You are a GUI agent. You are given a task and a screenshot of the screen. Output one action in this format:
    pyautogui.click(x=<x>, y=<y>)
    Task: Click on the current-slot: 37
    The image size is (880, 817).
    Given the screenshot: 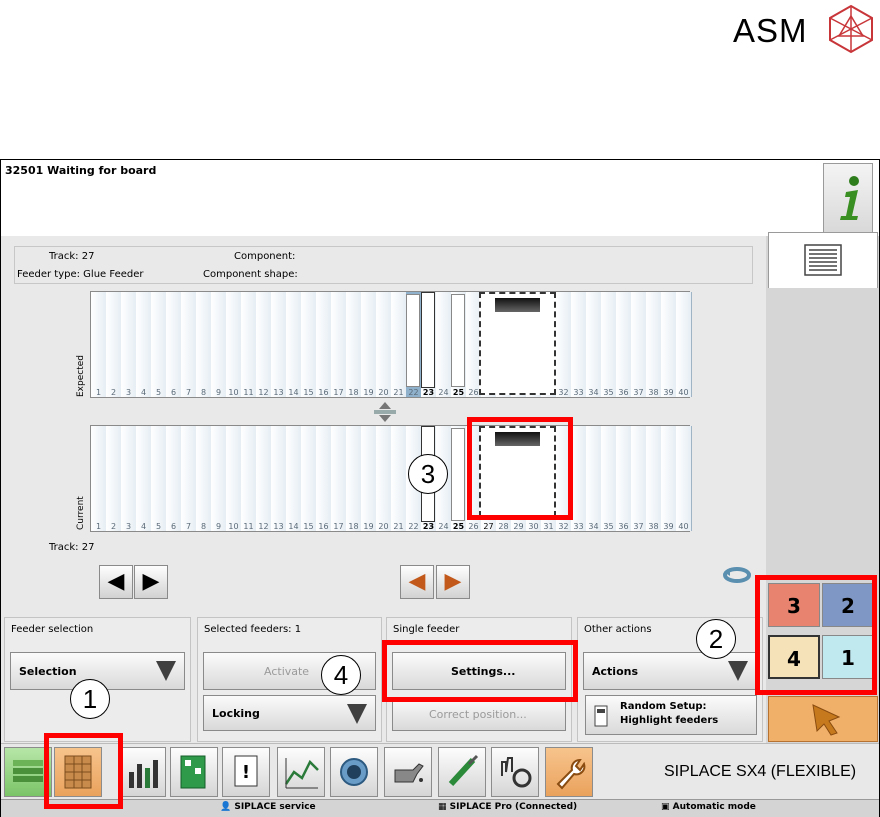 What is the action you would take?
    pyautogui.click(x=639, y=478)
    